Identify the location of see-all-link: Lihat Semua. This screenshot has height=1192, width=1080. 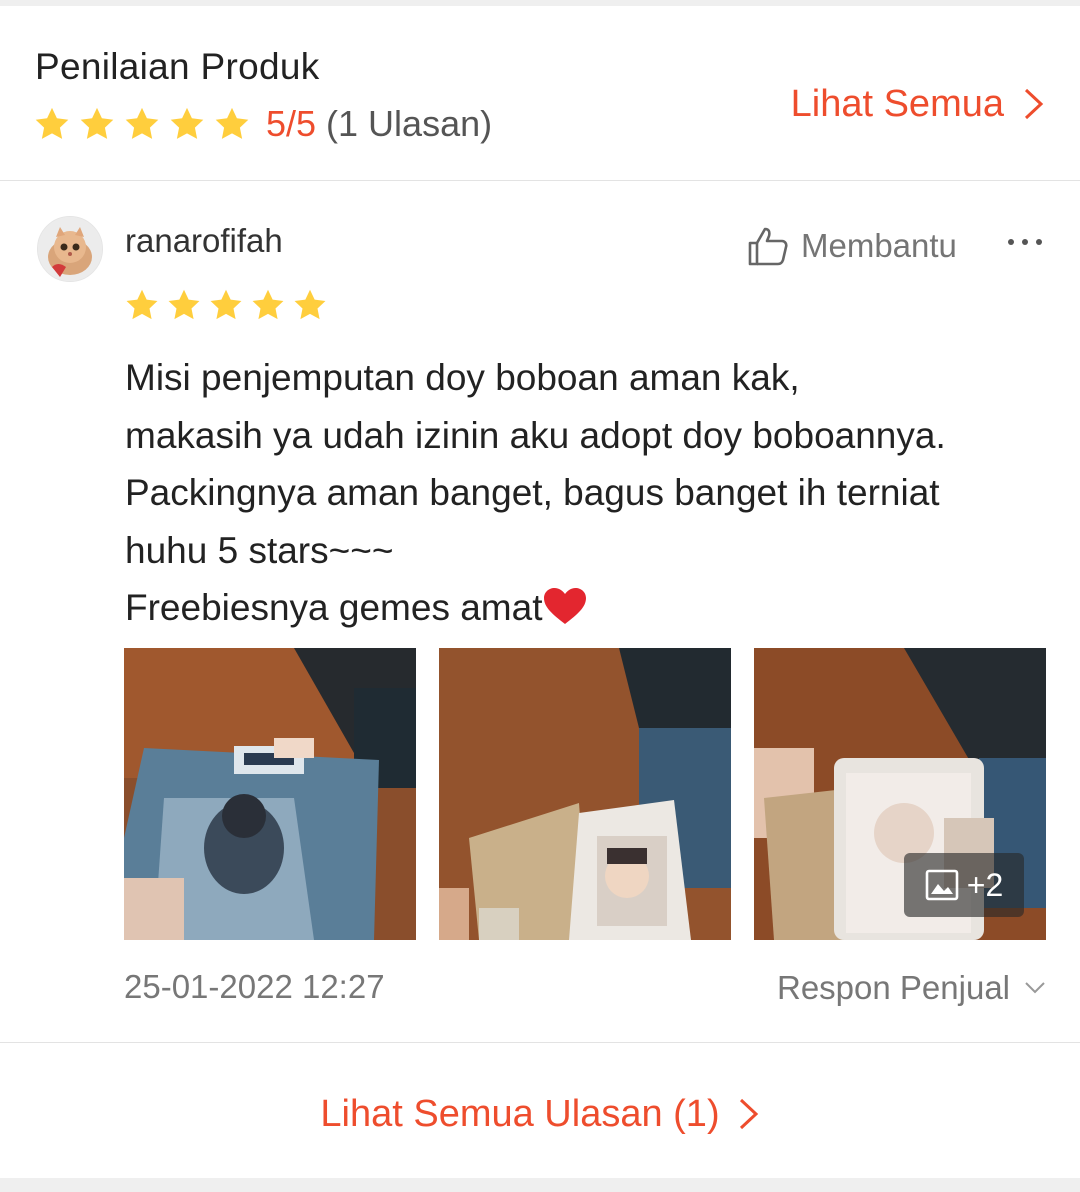
(918, 104).